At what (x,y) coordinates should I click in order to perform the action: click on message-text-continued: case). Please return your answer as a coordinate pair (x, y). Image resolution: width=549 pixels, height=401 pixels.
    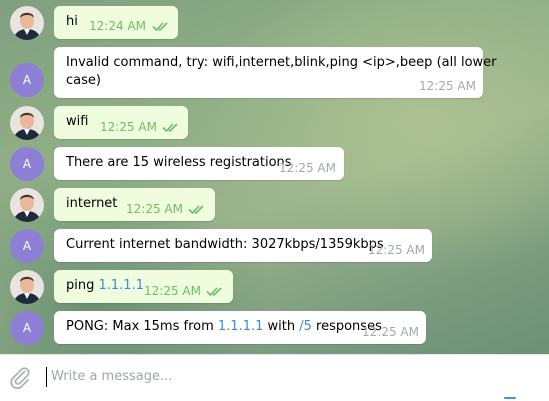
    Looking at the image, I should click on (83, 80).